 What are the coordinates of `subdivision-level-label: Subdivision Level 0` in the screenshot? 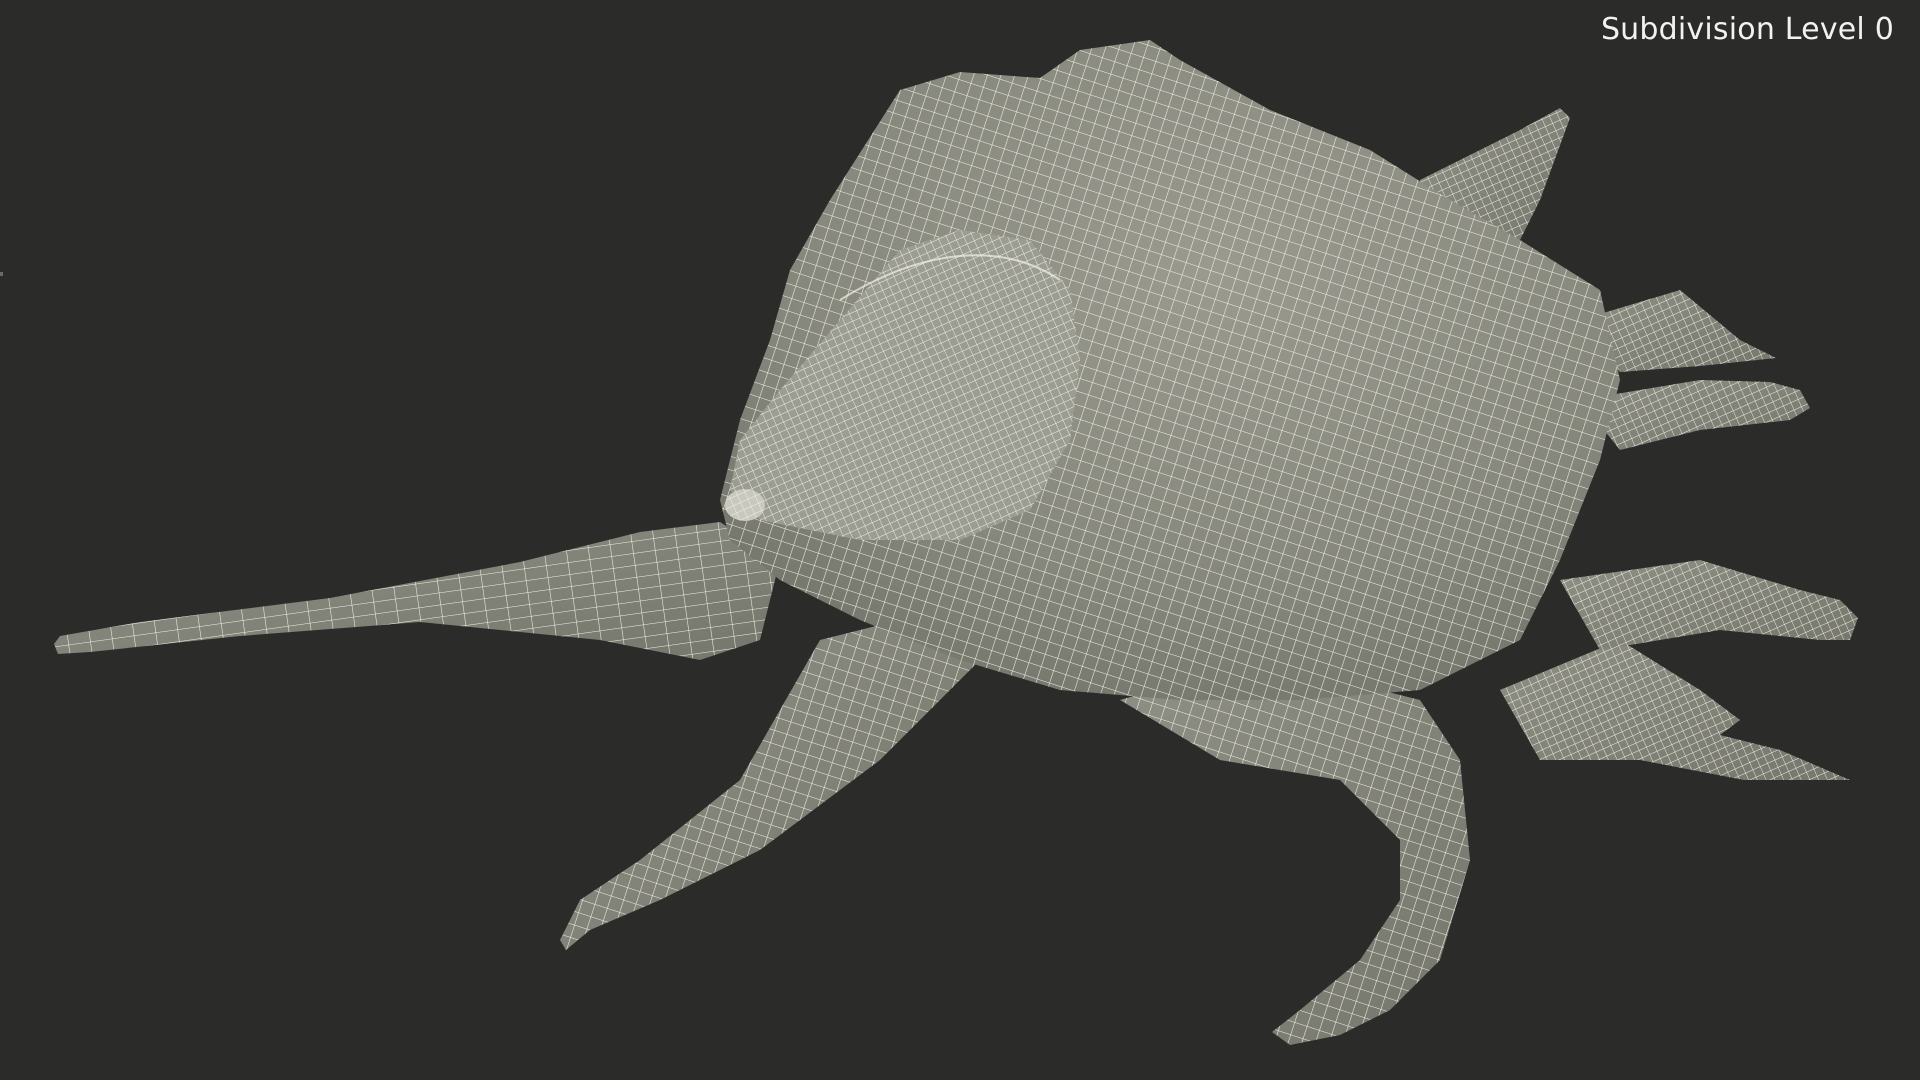 It's located at (1747, 29).